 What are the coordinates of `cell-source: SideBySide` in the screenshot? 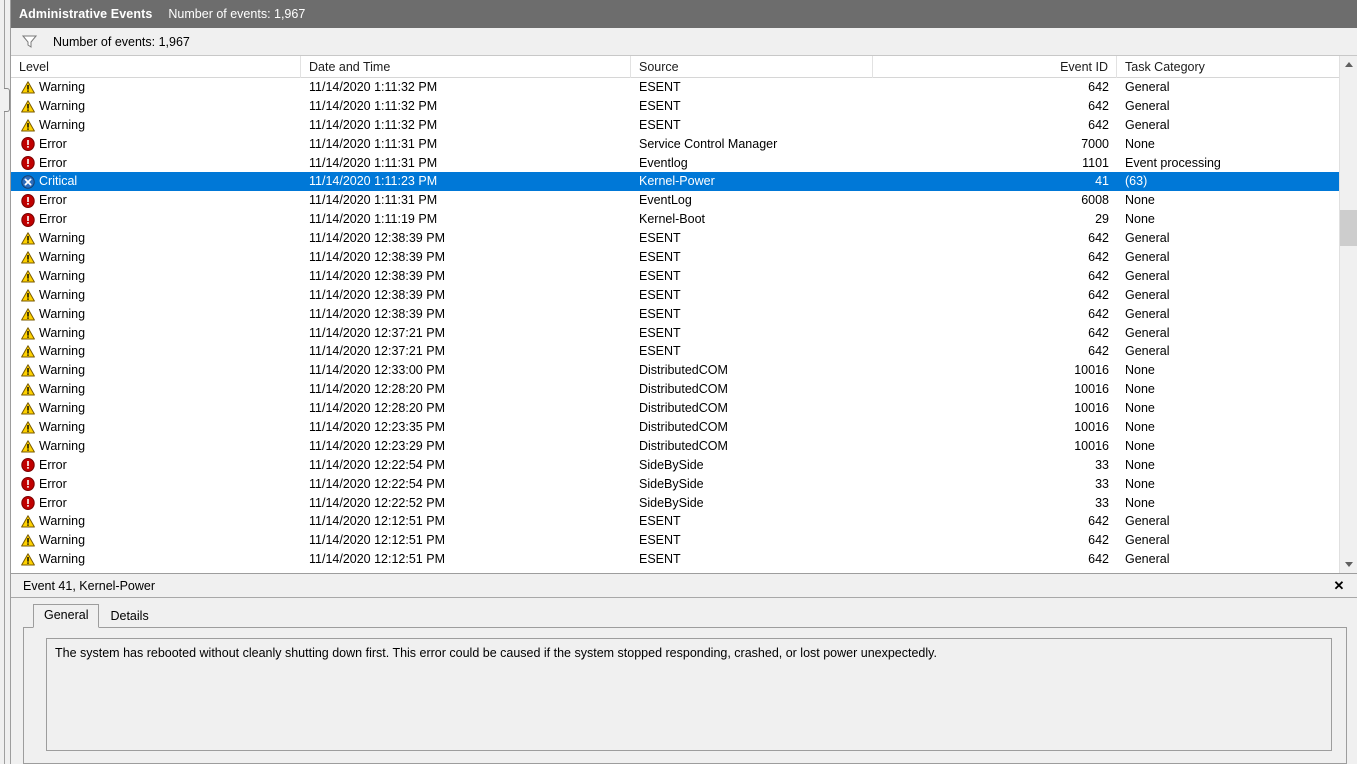 It's located at (671, 483).